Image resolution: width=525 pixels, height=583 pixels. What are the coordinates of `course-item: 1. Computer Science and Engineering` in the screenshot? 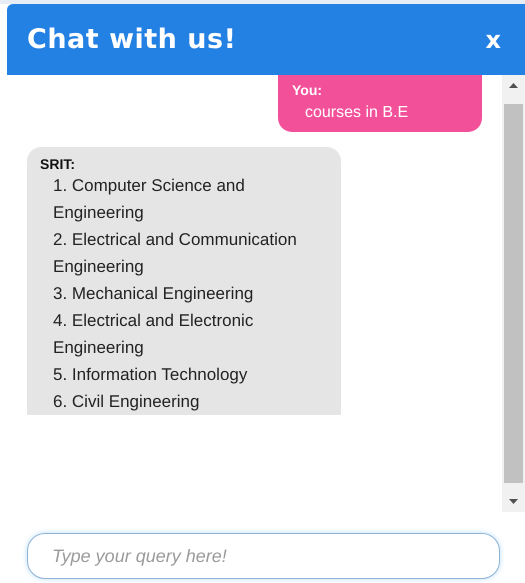 It's located at (149, 199).